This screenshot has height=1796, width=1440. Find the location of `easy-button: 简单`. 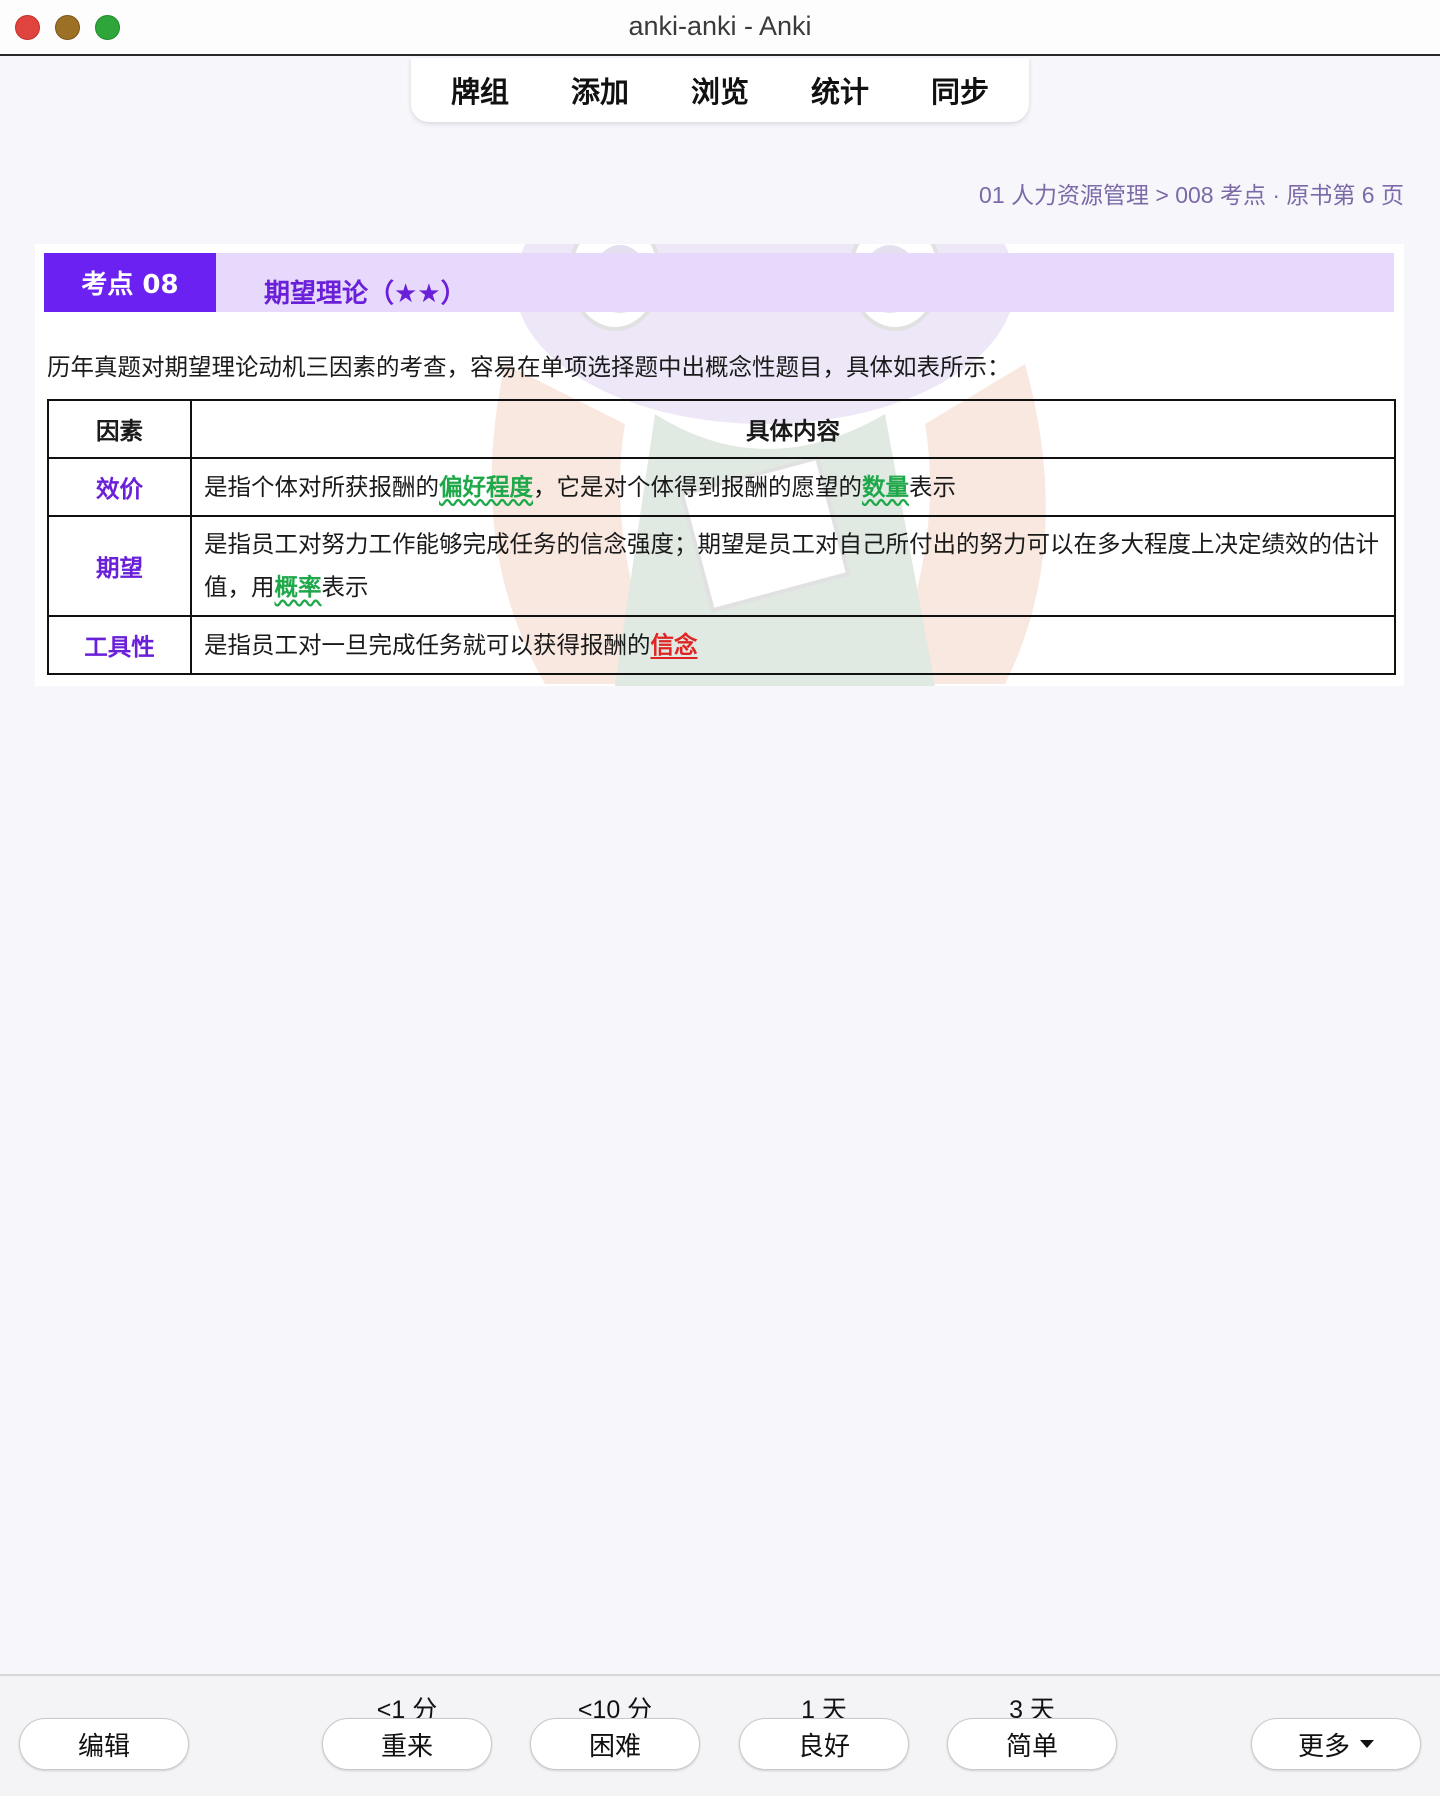

easy-button: 简单 is located at coordinates (1032, 1744).